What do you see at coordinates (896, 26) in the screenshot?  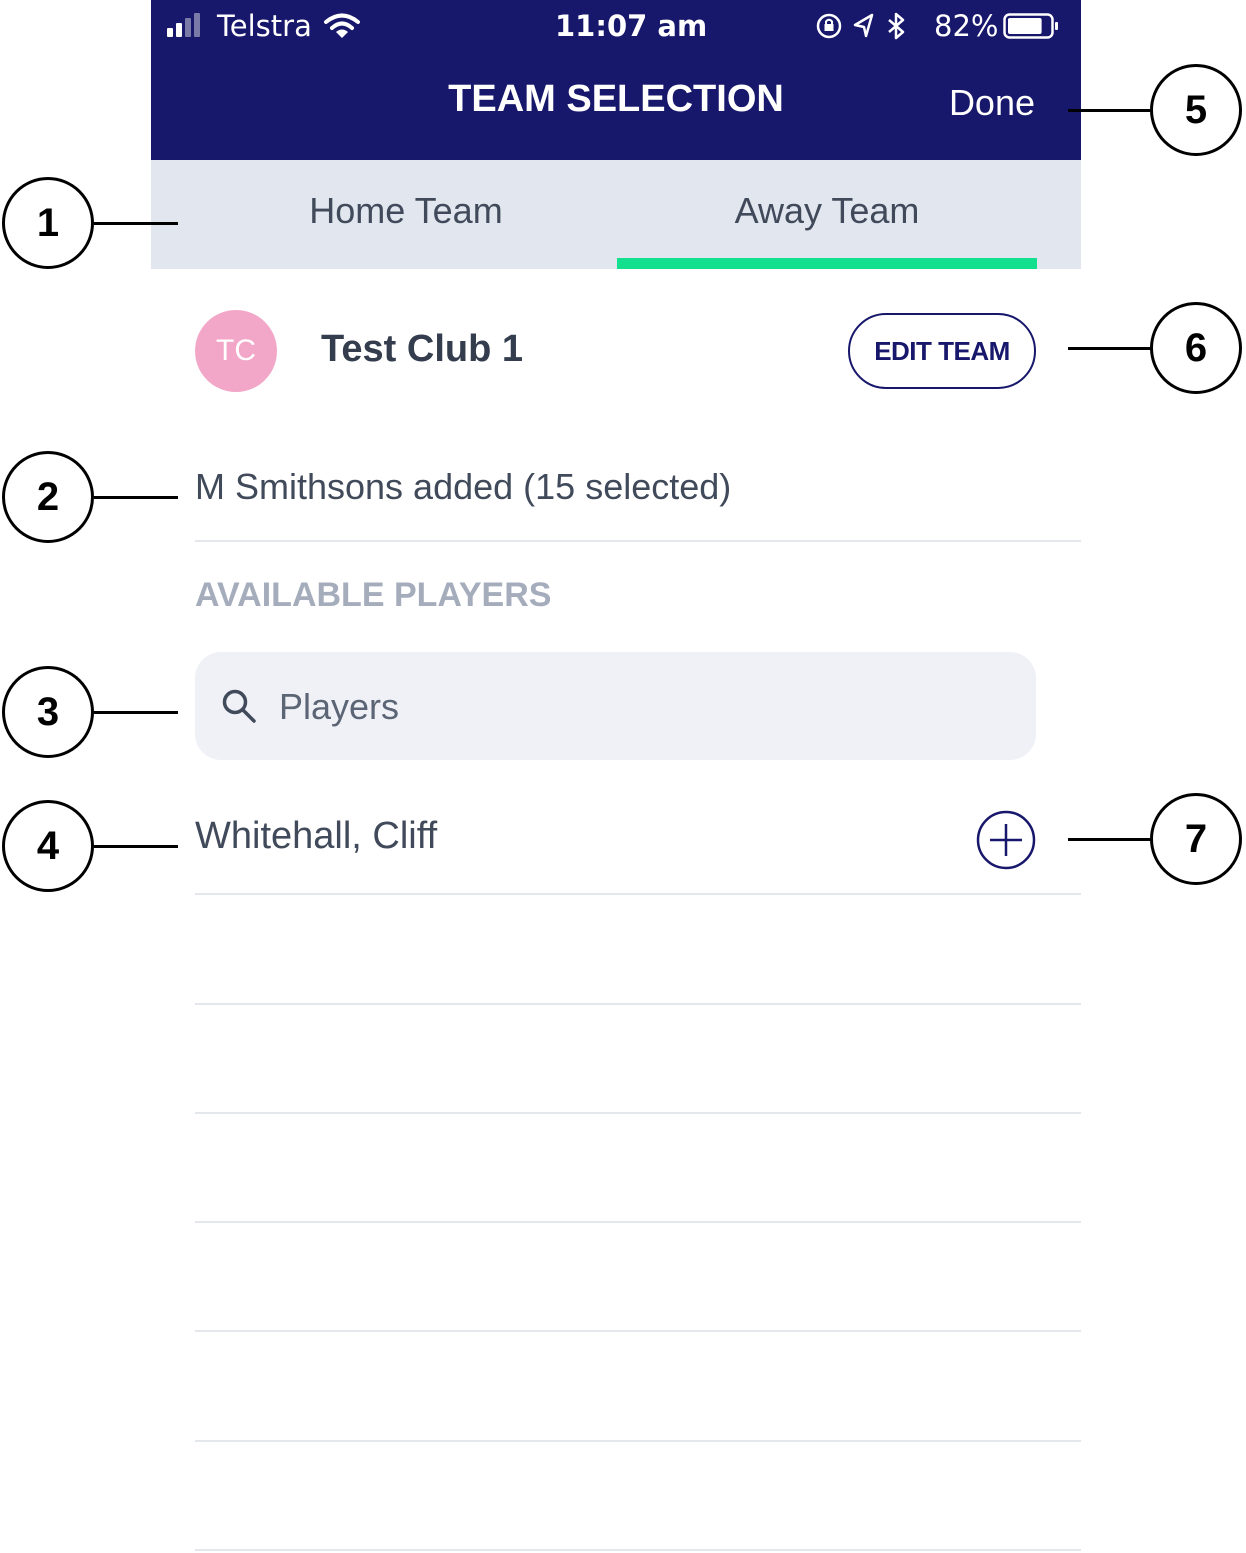 I see `bluetooth-icon` at bounding box center [896, 26].